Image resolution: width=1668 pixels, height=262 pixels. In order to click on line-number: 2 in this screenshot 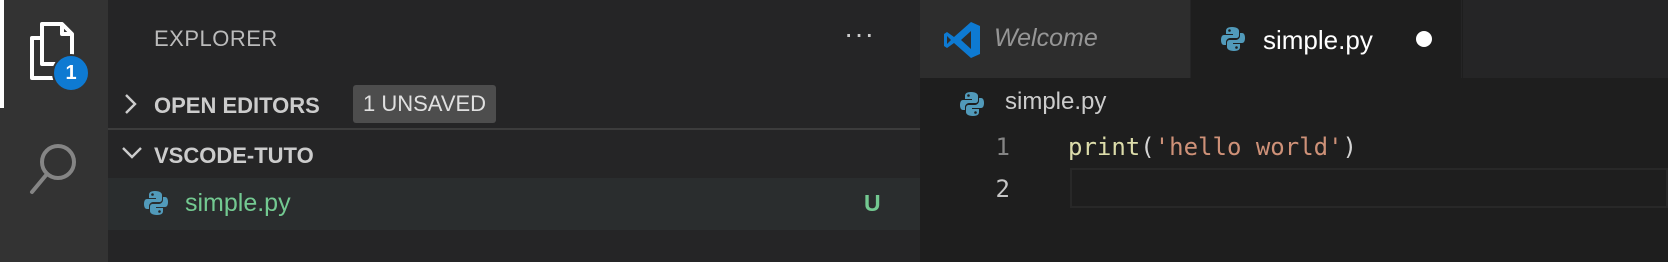, I will do `click(1002, 189)`.